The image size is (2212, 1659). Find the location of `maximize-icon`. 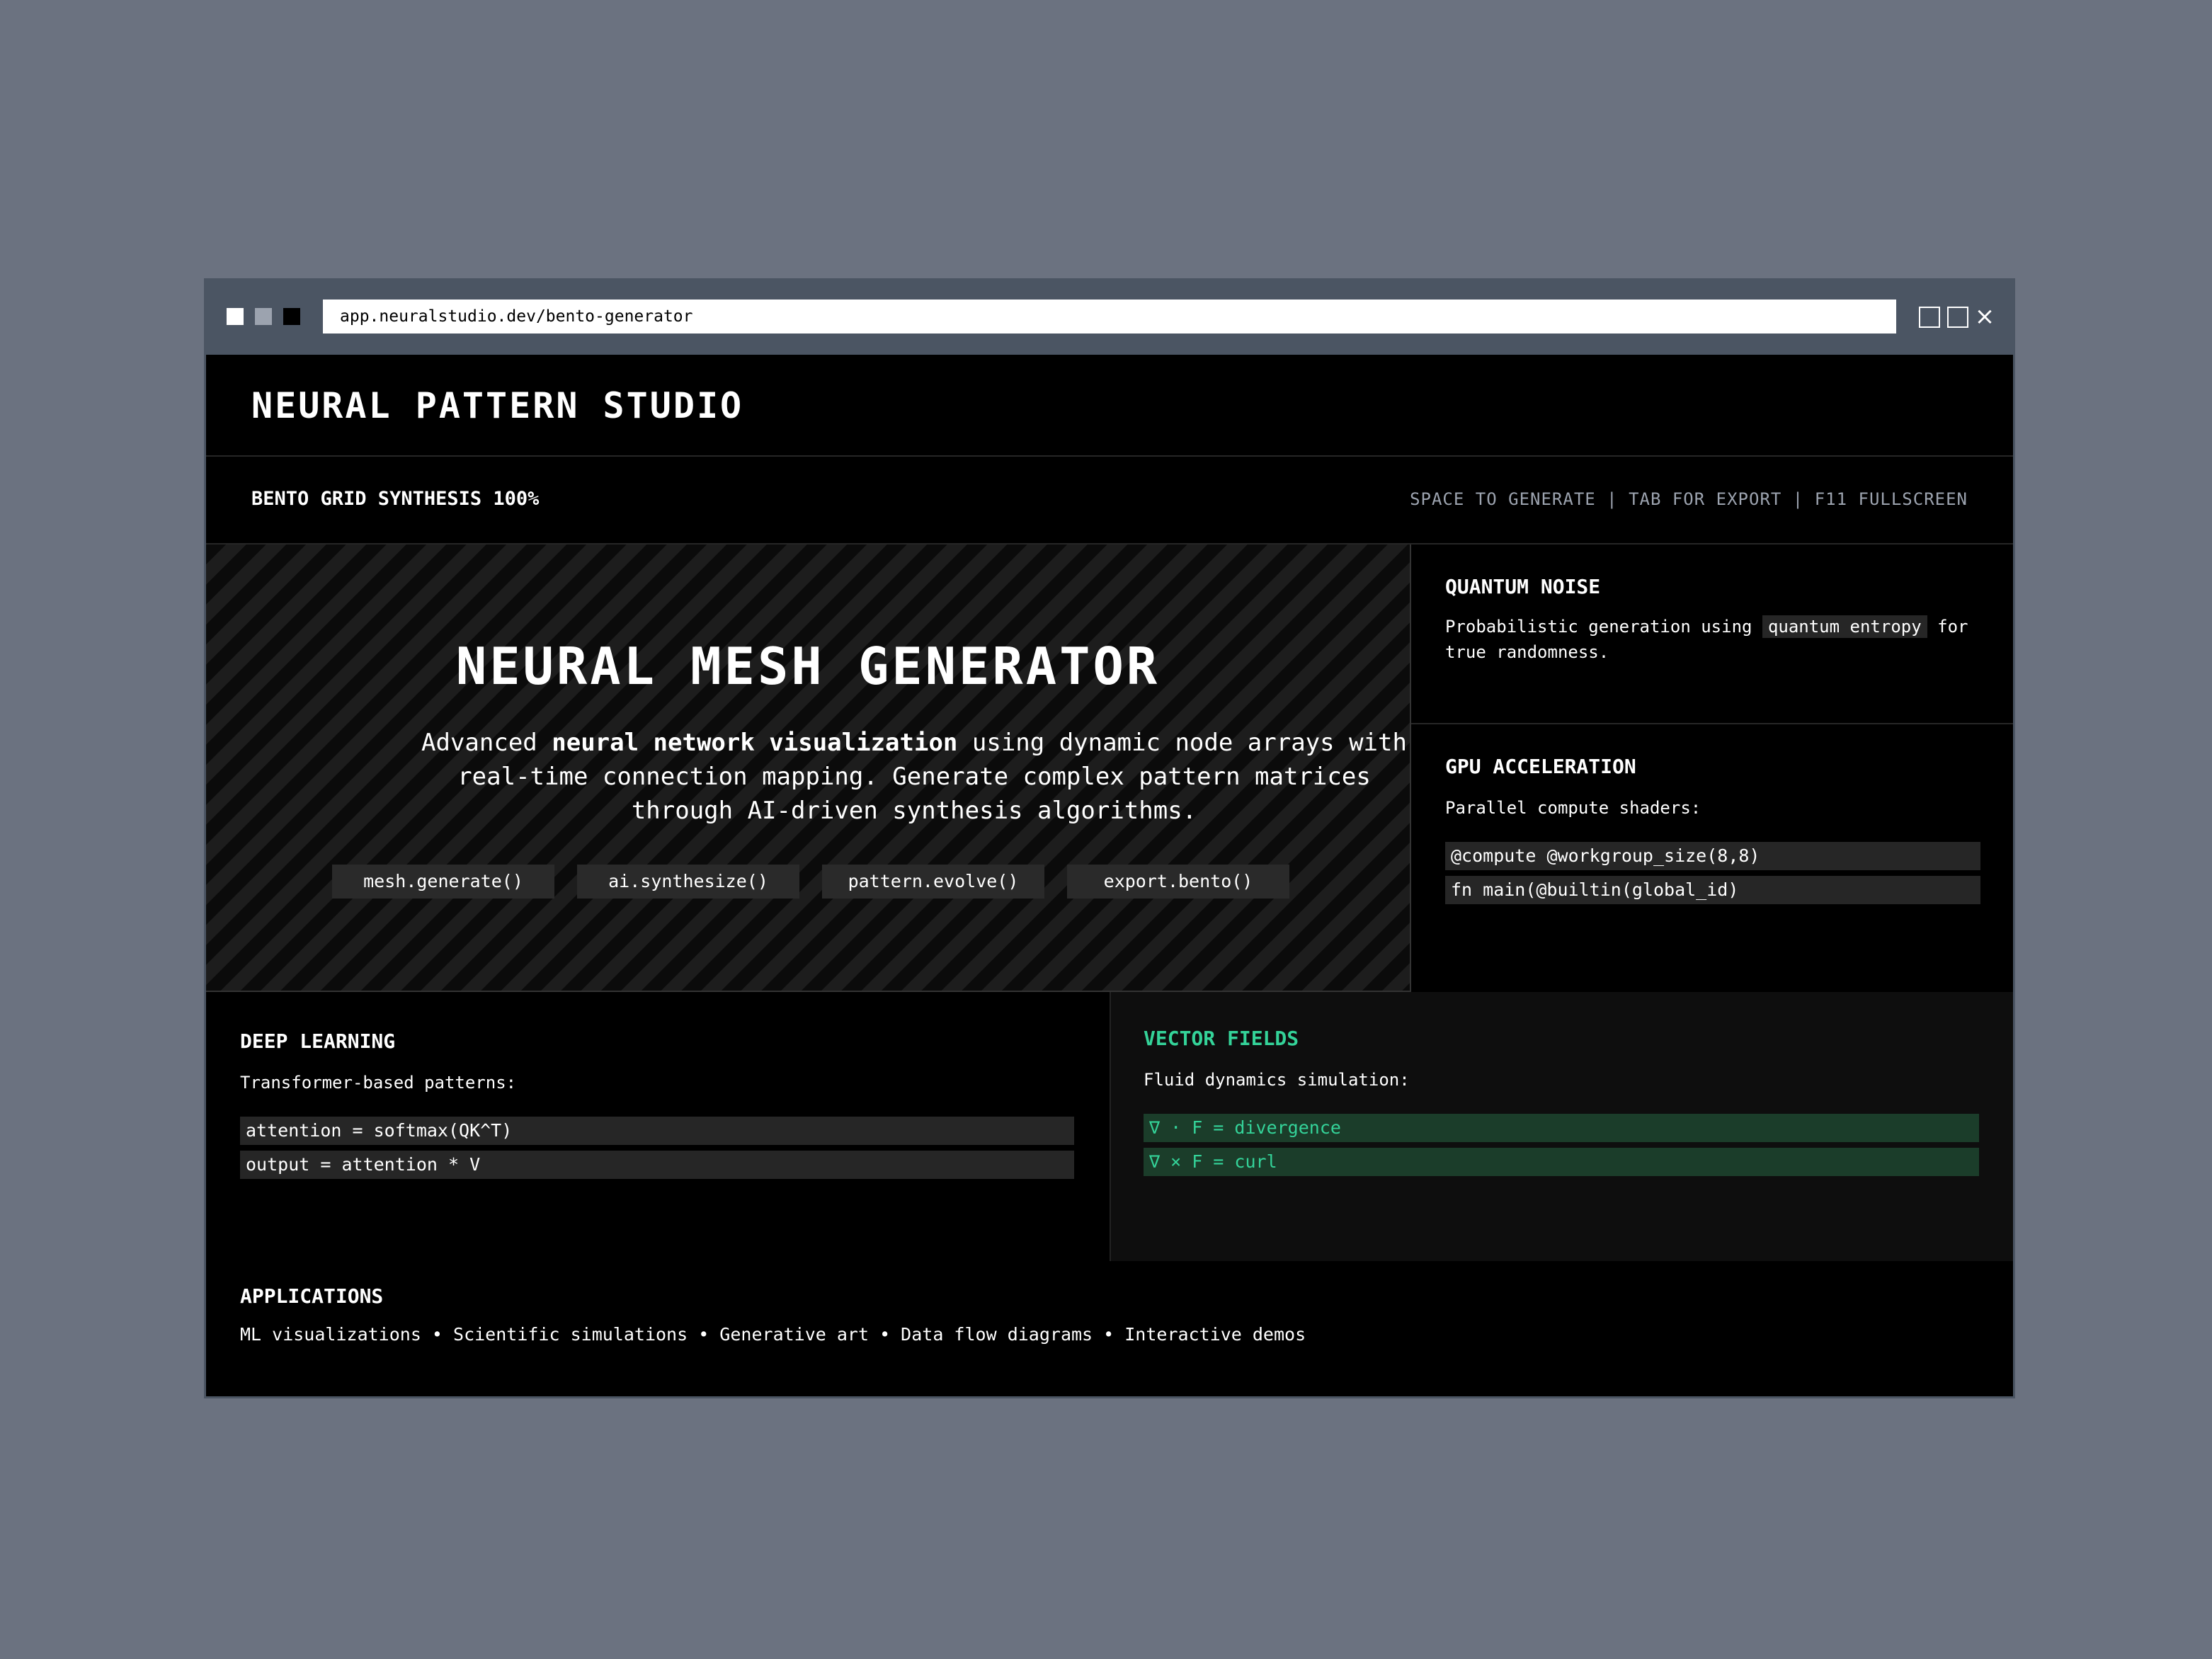

maximize-icon is located at coordinates (1958, 318).